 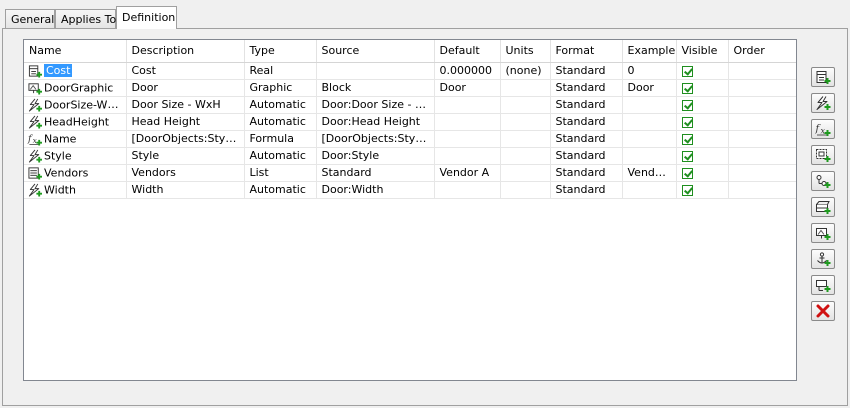 What do you see at coordinates (75, 105) in the screenshot?
I see `cell-name: DoorSize-WxH` at bounding box center [75, 105].